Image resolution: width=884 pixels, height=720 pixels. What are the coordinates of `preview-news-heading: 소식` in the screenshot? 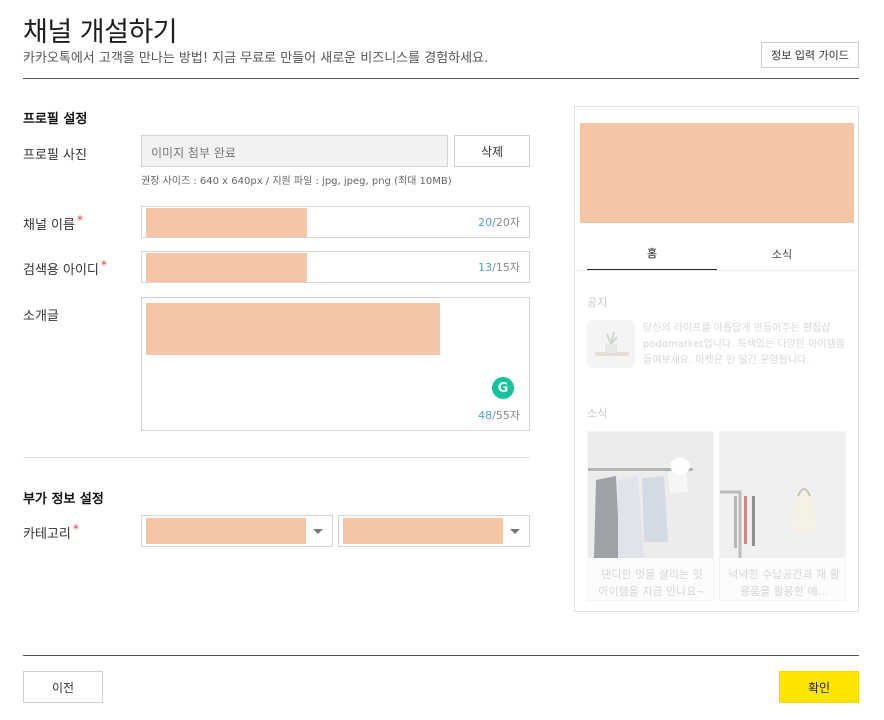 It's located at (597, 413).